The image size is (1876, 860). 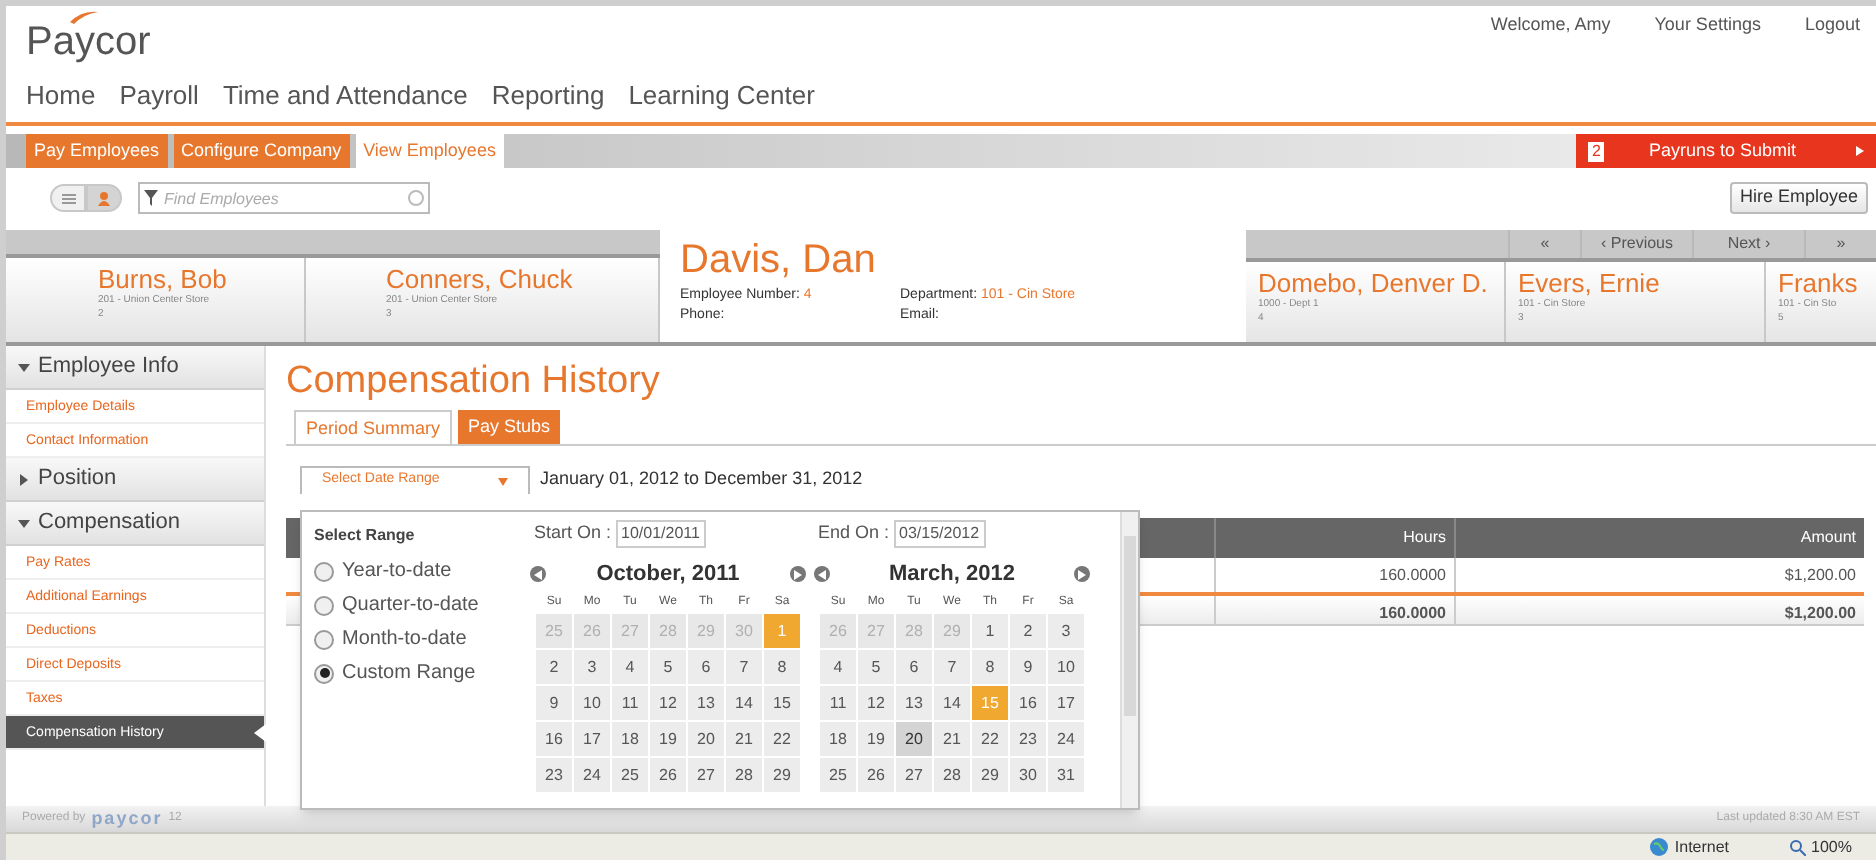 What do you see at coordinates (782, 703) in the screenshot?
I see `calendar-day: 15` at bounding box center [782, 703].